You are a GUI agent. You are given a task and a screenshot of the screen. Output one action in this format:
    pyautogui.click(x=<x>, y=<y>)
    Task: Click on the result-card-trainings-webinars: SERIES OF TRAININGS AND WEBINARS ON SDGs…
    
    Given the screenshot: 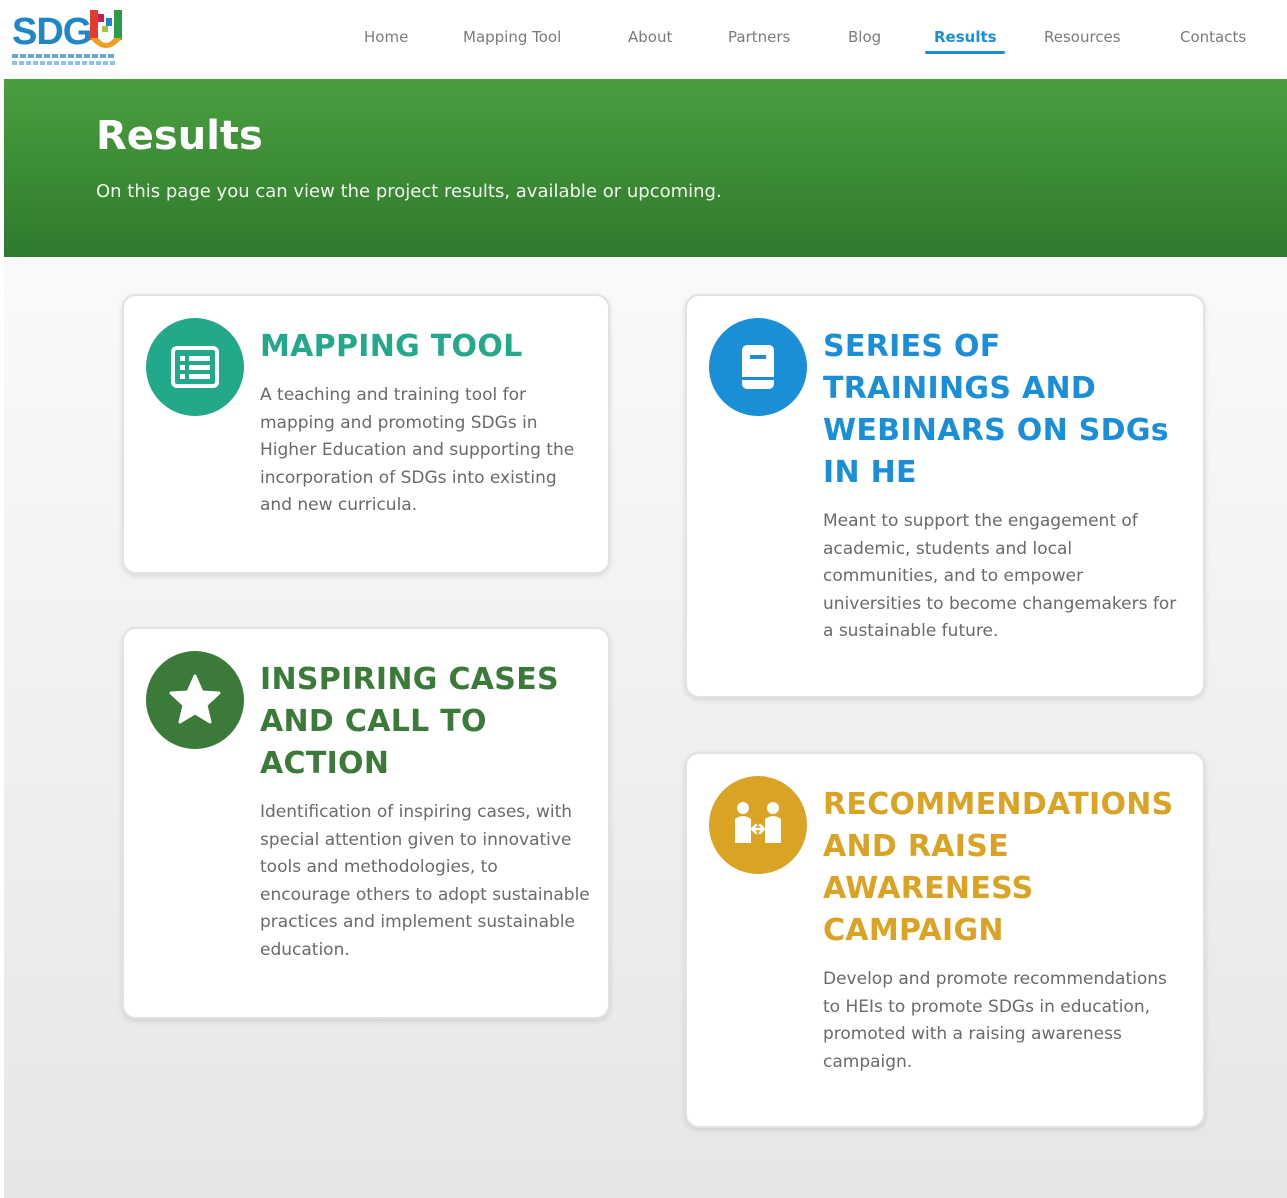 What is the action you would take?
    pyautogui.click(x=945, y=496)
    